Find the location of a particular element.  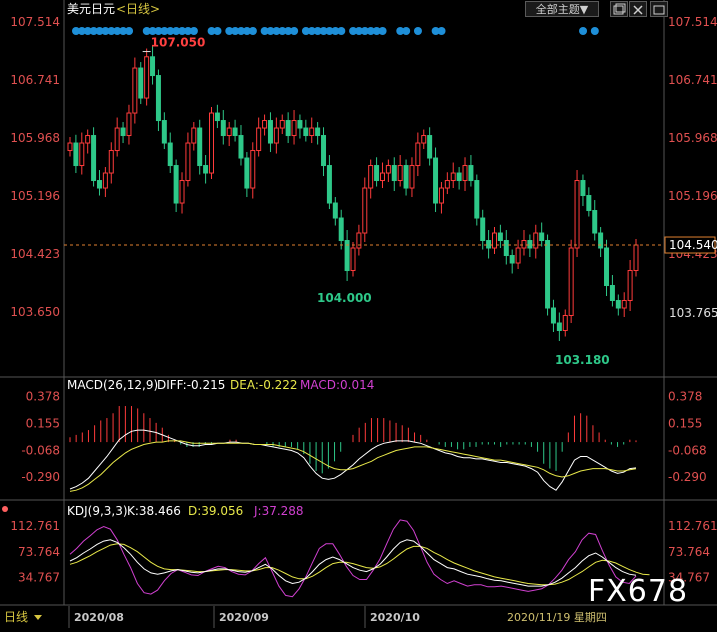

x-date-label: 2020/11/19 星期四 is located at coordinates (557, 617).